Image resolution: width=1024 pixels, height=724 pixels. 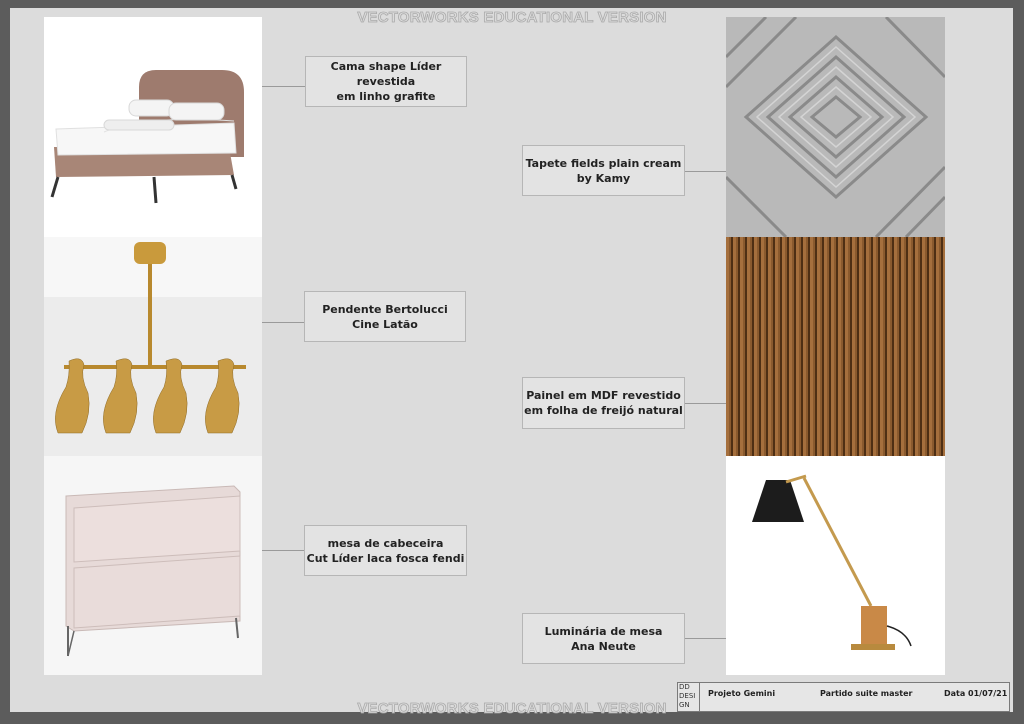 I want to click on label-pendant-lamp: Pendente Bertolucci Cine Latão, so click(x=385, y=316).